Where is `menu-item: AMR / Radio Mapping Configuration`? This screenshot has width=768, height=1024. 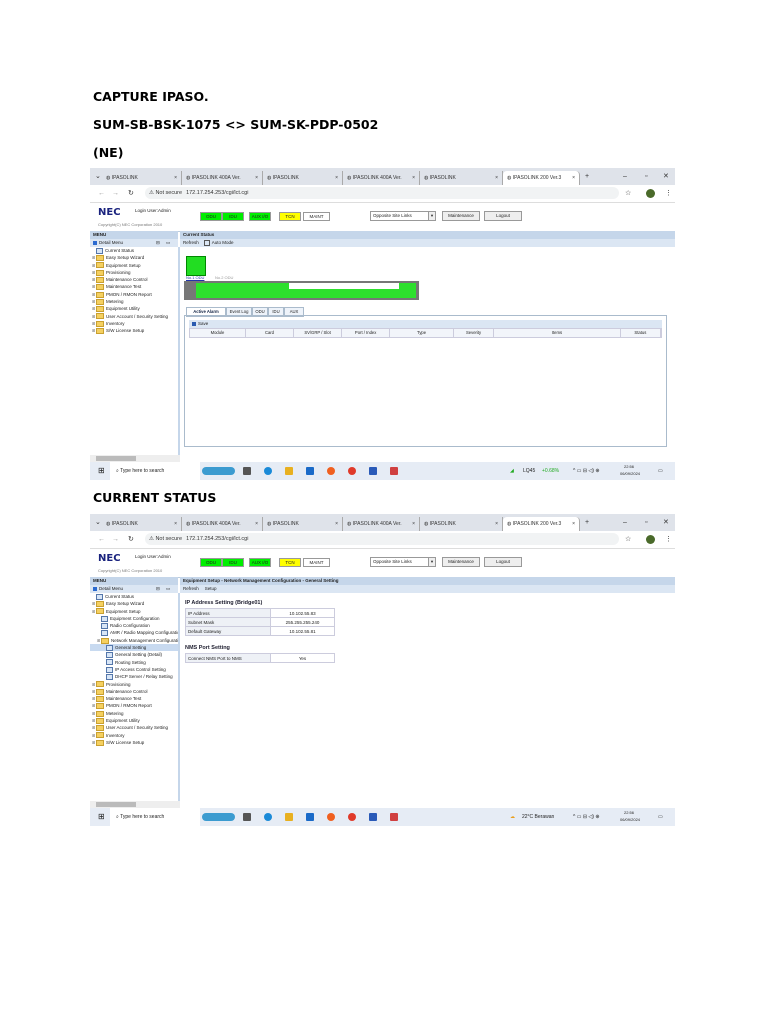
menu-item: AMR / Radio Mapping Configuration is located at coordinates (134, 633).